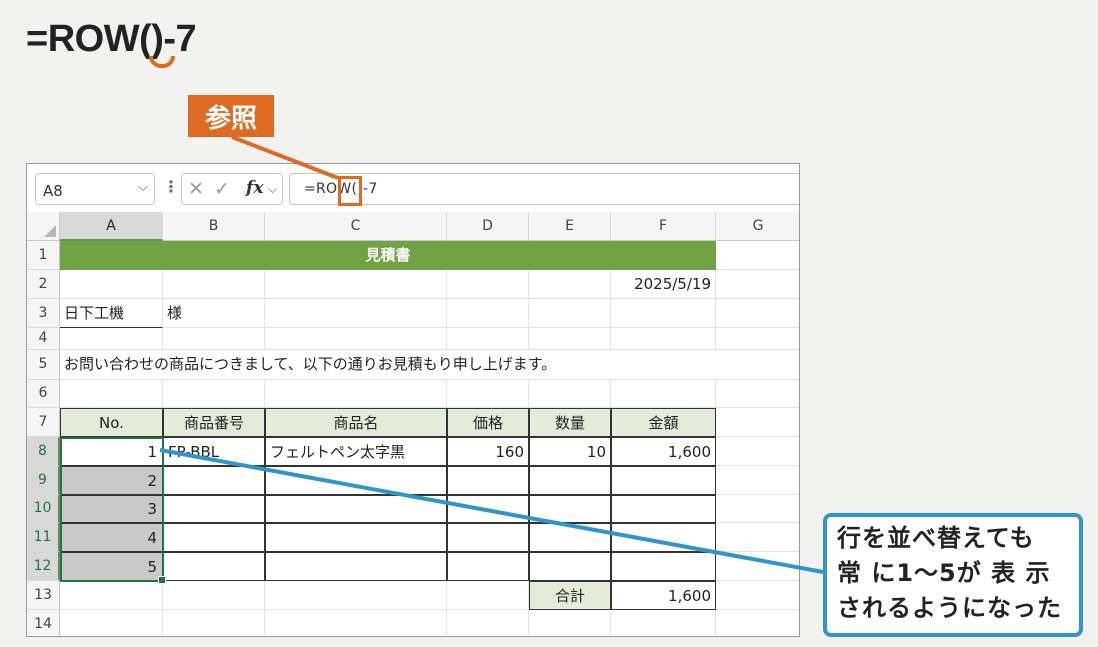 The width and height of the screenshot is (1098, 647). Describe the element at coordinates (43, 509) in the screenshot. I see `row-header-10: 10` at that location.